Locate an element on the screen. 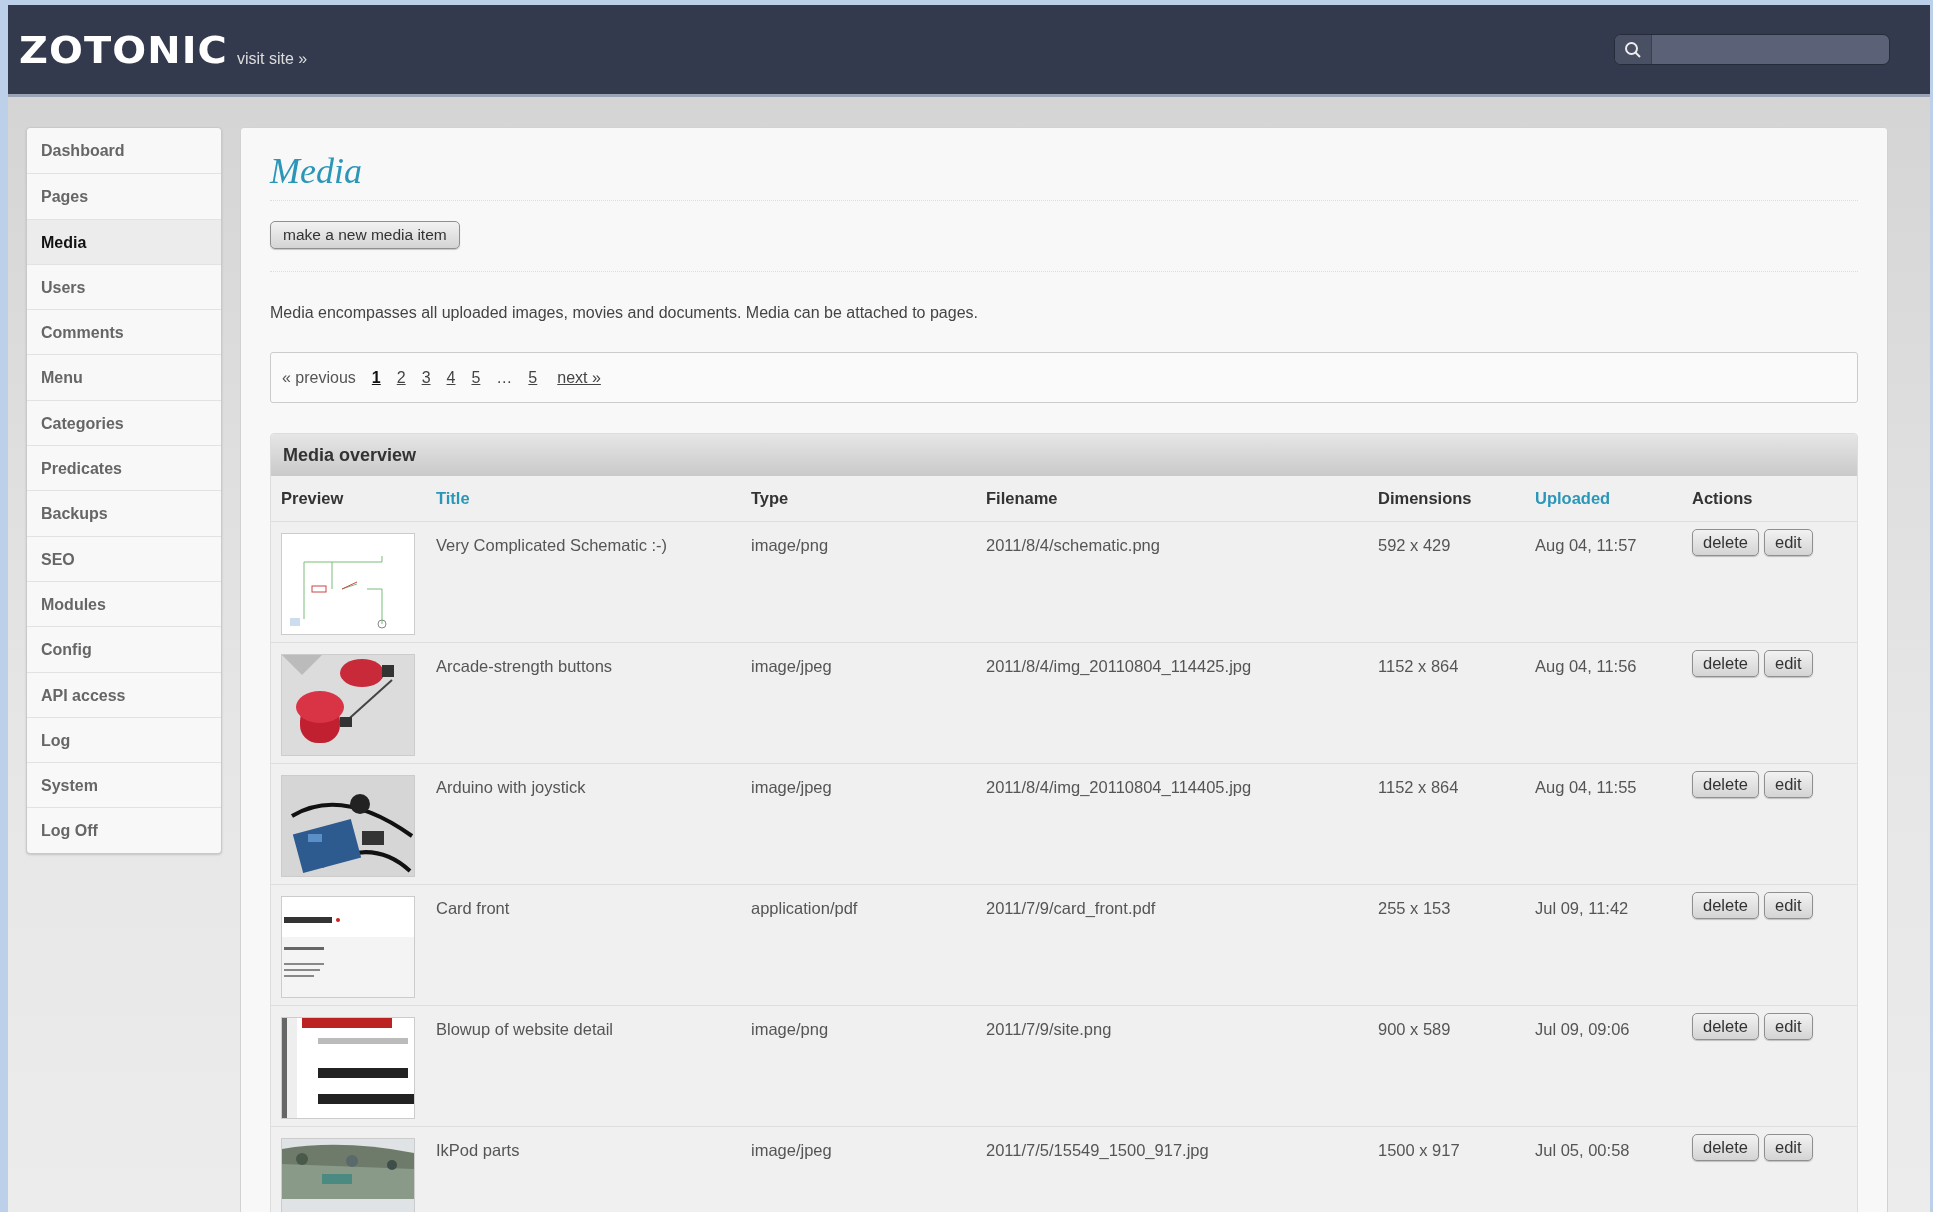 The height and width of the screenshot is (1212, 1933). sidebar-item: Log Off is located at coordinates (124, 830).